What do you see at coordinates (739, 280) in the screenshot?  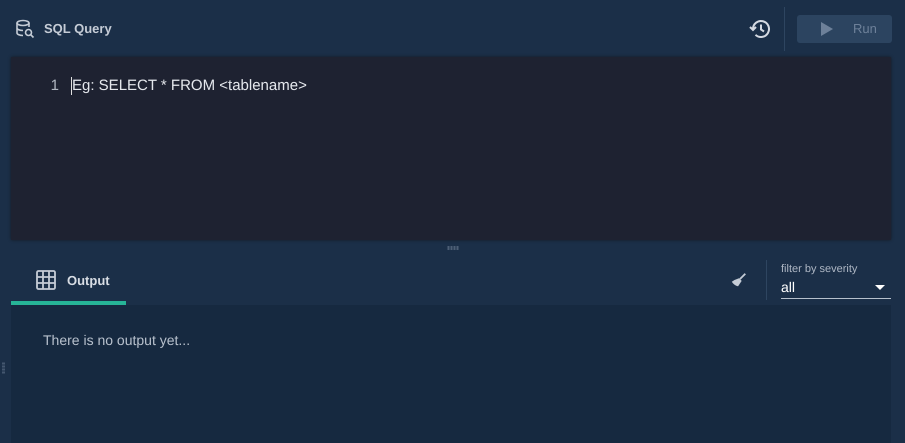 I see `broom-icon` at bounding box center [739, 280].